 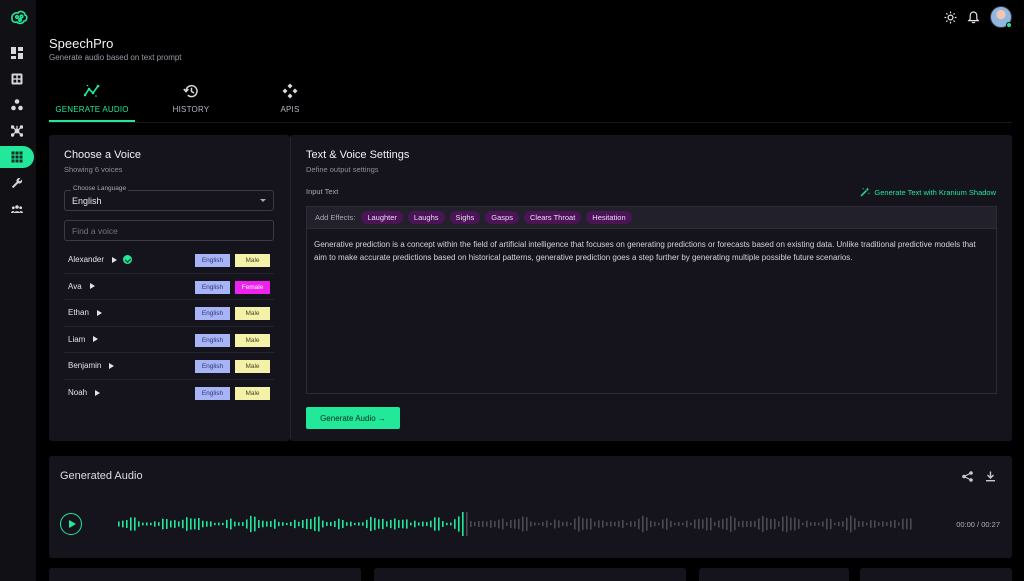 I want to click on sidebar-item-grid, so click(x=17, y=79).